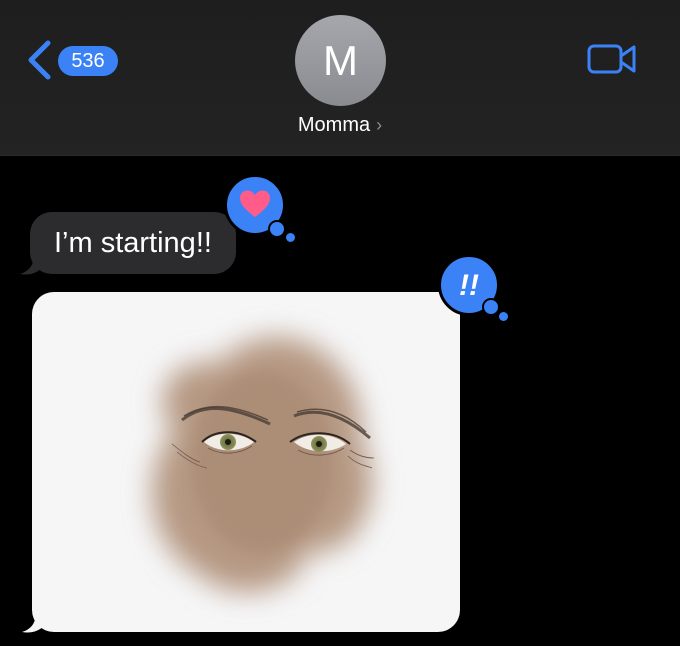  Describe the element at coordinates (88, 61) in the screenshot. I see `unread-count-badge: 536` at that location.